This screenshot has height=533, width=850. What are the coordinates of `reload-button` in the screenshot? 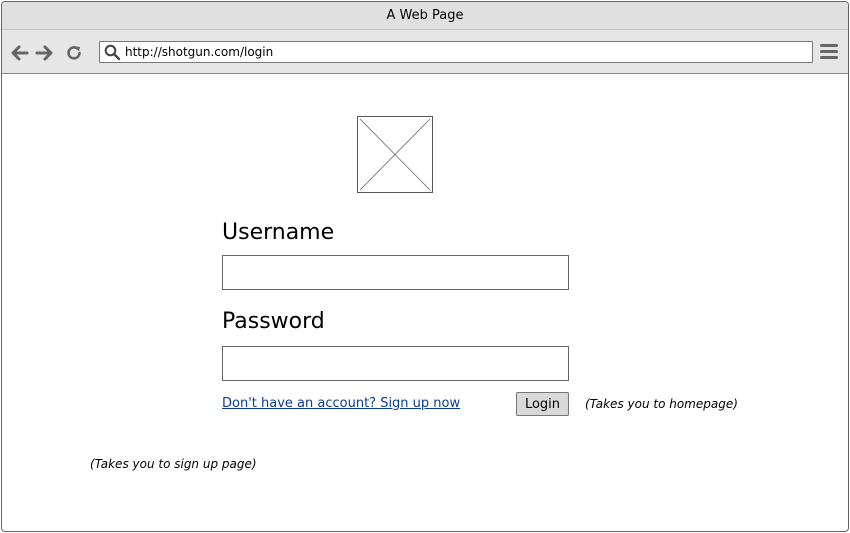 It's located at (74, 53).